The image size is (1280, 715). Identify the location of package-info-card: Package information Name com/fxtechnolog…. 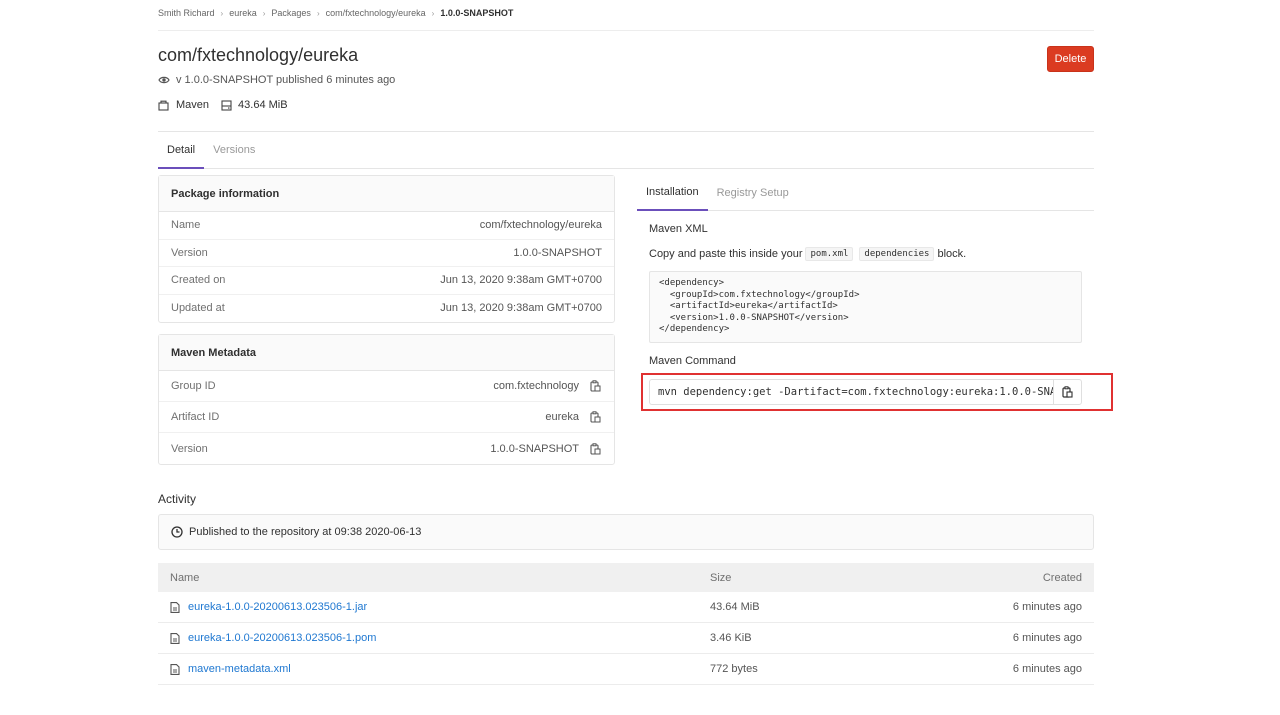
(386, 249).